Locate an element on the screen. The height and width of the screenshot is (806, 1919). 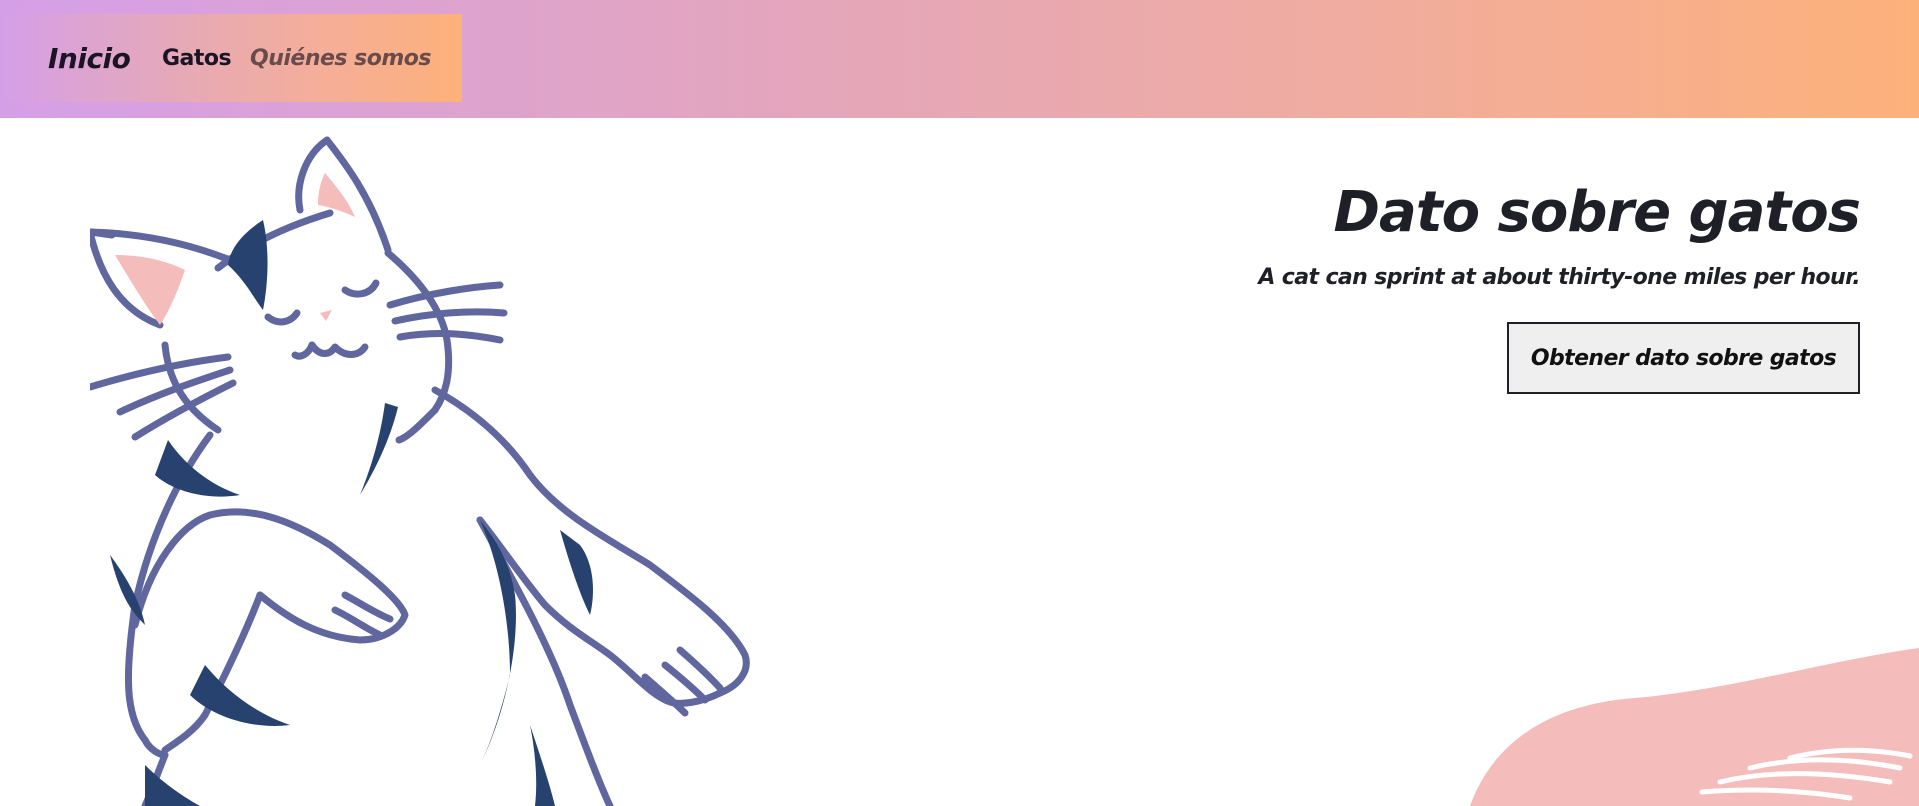
nav-link-quienes-somos: Quiénes somos is located at coordinates (341, 58).